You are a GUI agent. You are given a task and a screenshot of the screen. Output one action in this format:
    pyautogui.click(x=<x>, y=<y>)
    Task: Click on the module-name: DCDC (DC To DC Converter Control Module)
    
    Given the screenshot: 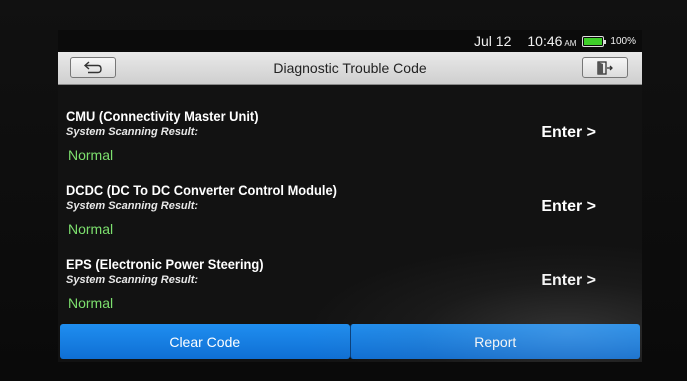 What is the action you would take?
    pyautogui.click(x=201, y=190)
    